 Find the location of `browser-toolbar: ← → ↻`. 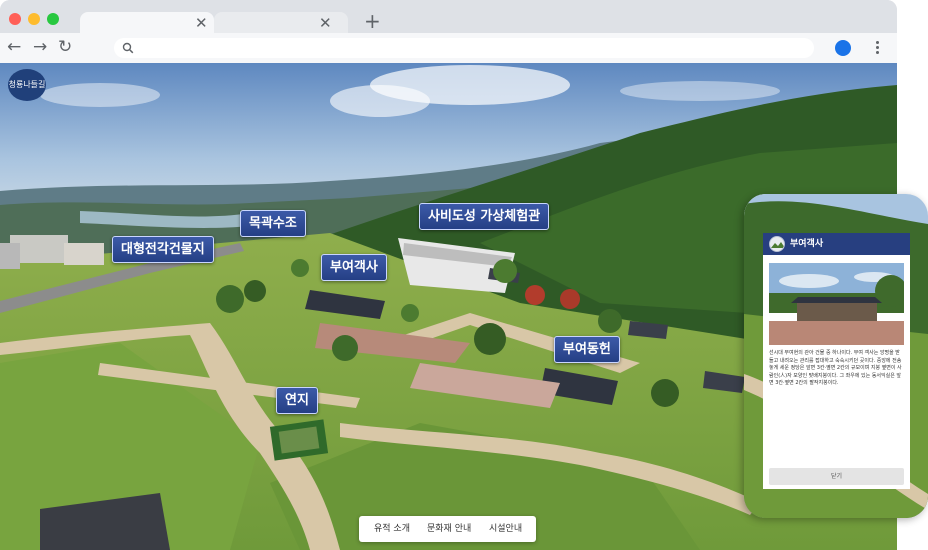

browser-toolbar: ← → ↻ is located at coordinates (448, 48).